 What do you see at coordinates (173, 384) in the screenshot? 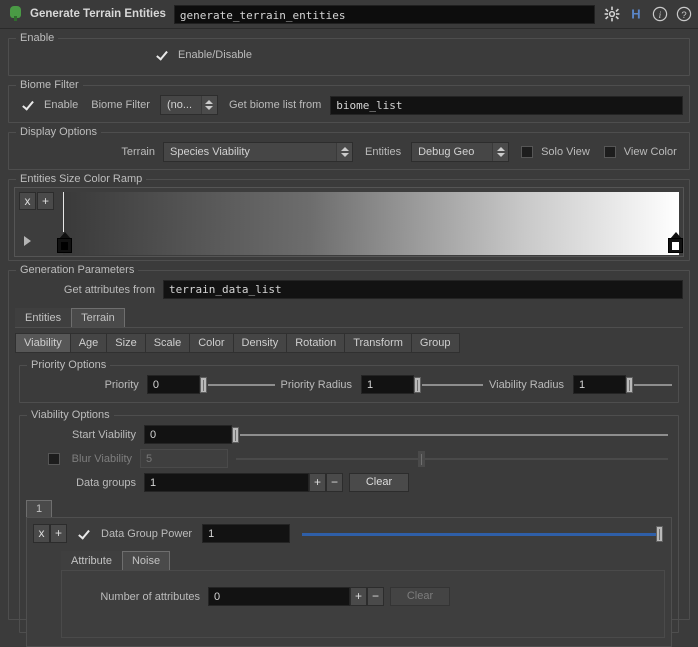
I see `priority-input: 0` at bounding box center [173, 384].